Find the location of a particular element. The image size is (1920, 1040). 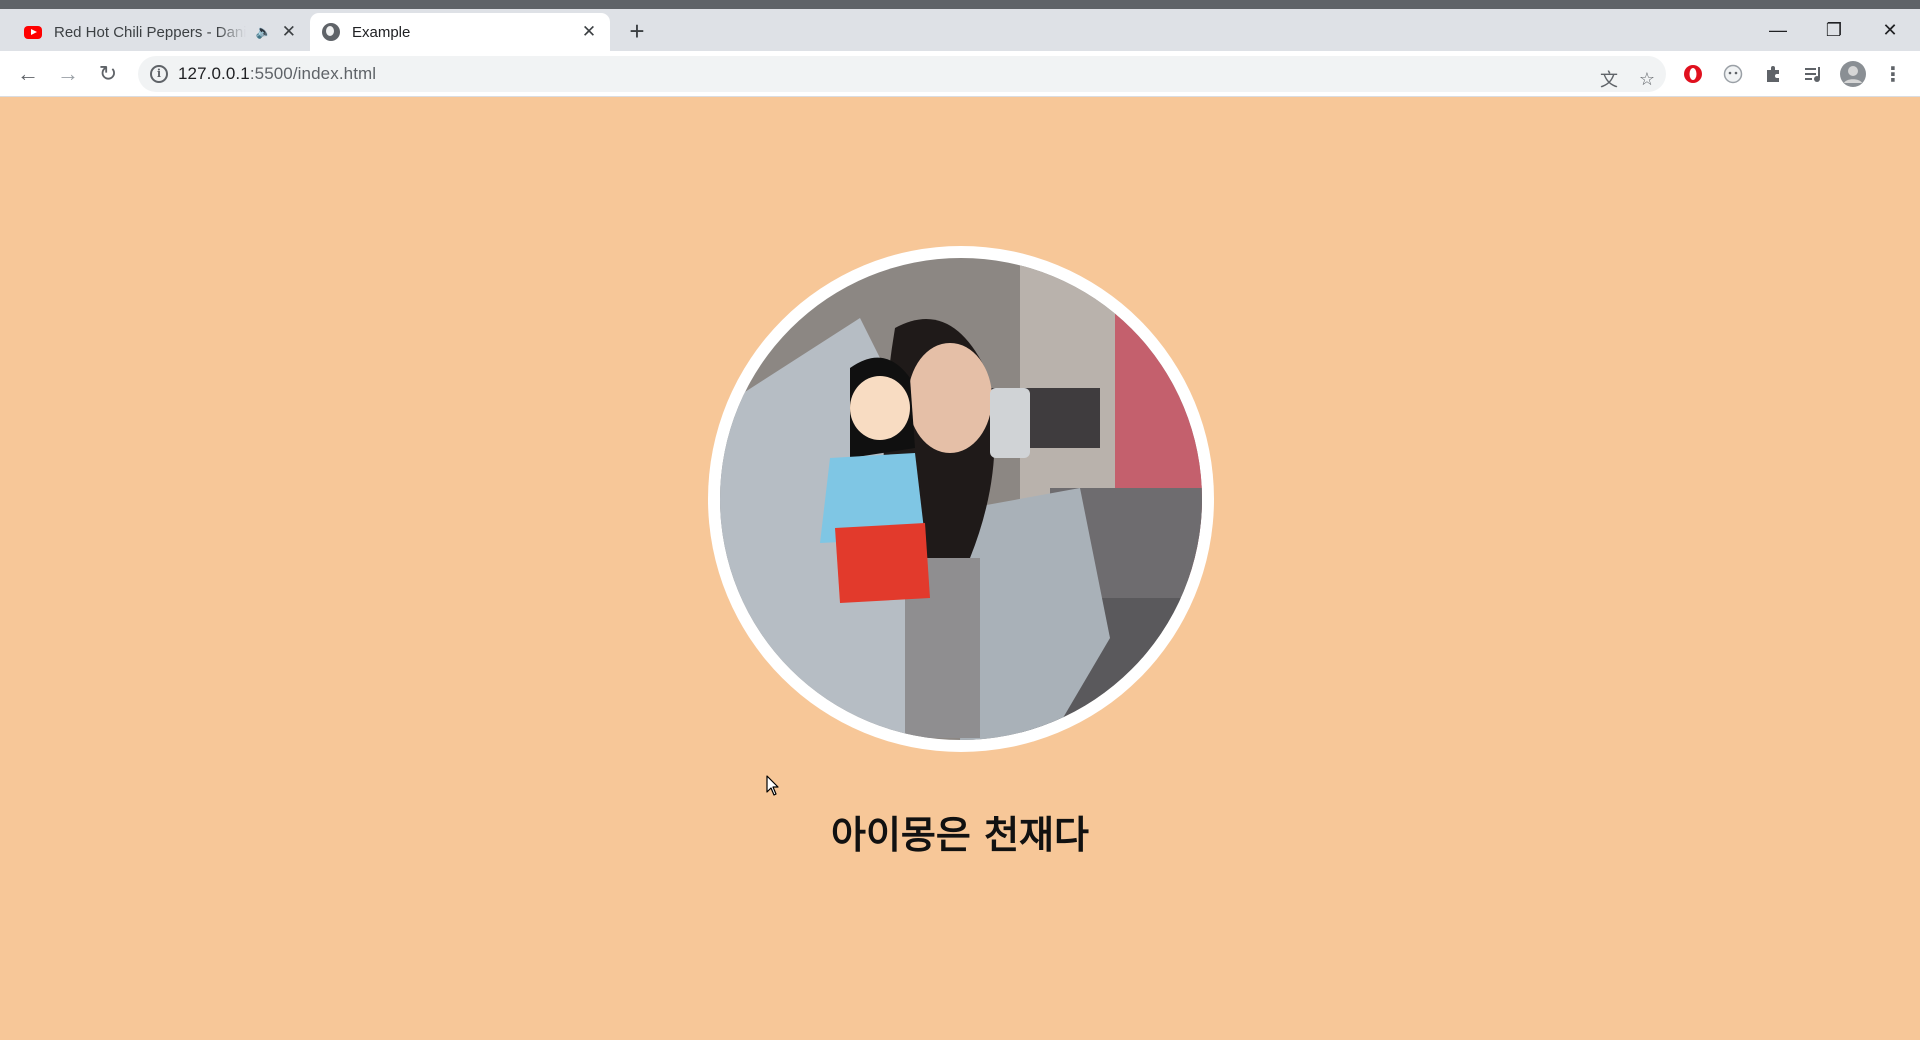

translate-icon: 文 is located at coordinates (1609, 79).